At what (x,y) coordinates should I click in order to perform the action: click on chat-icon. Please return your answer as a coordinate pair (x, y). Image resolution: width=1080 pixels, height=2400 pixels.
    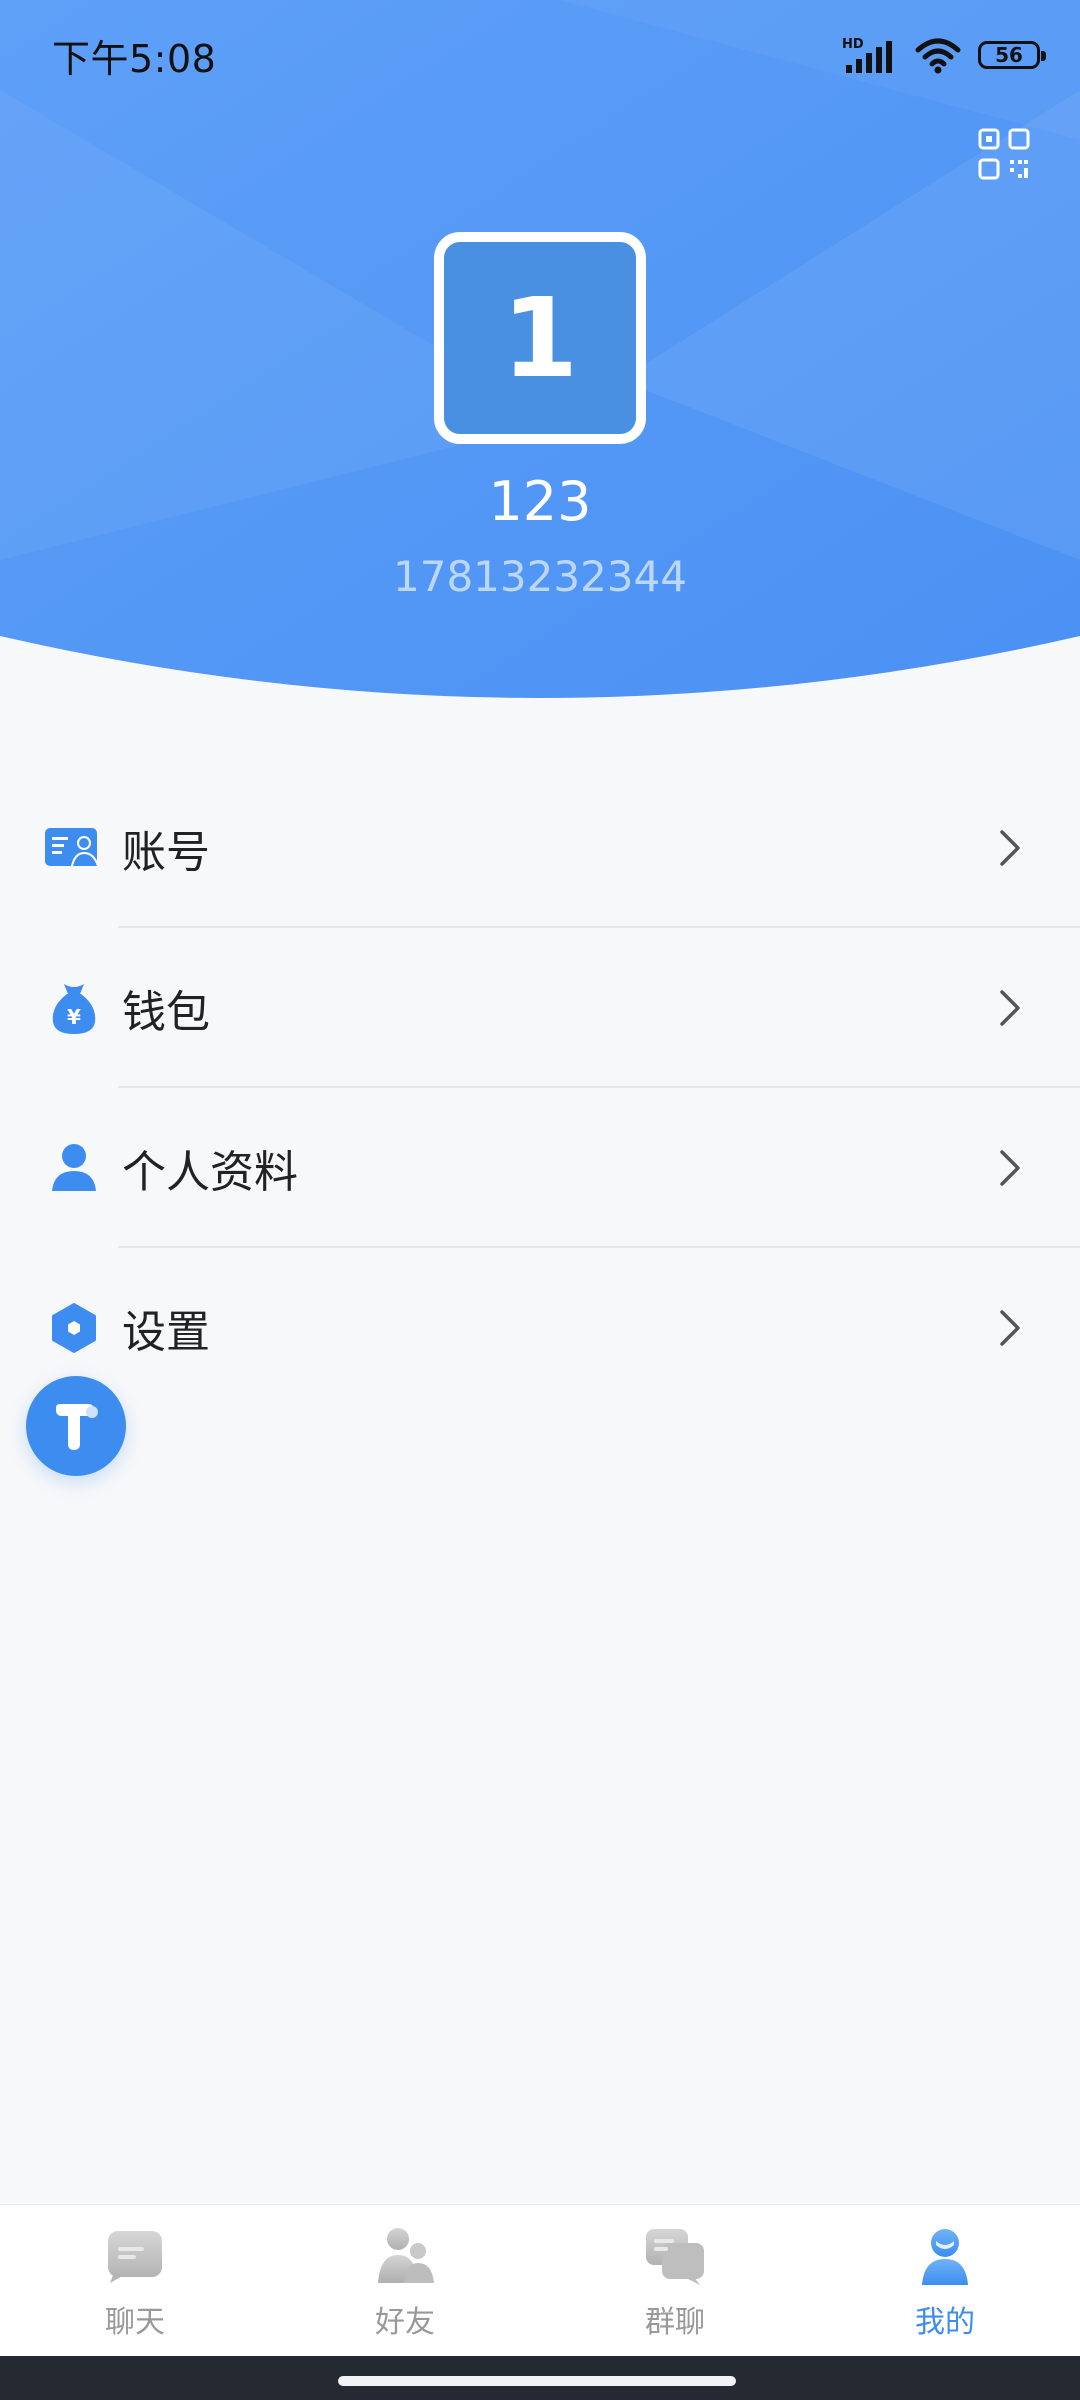
    Looking at the image, I should click on (135, 2257).